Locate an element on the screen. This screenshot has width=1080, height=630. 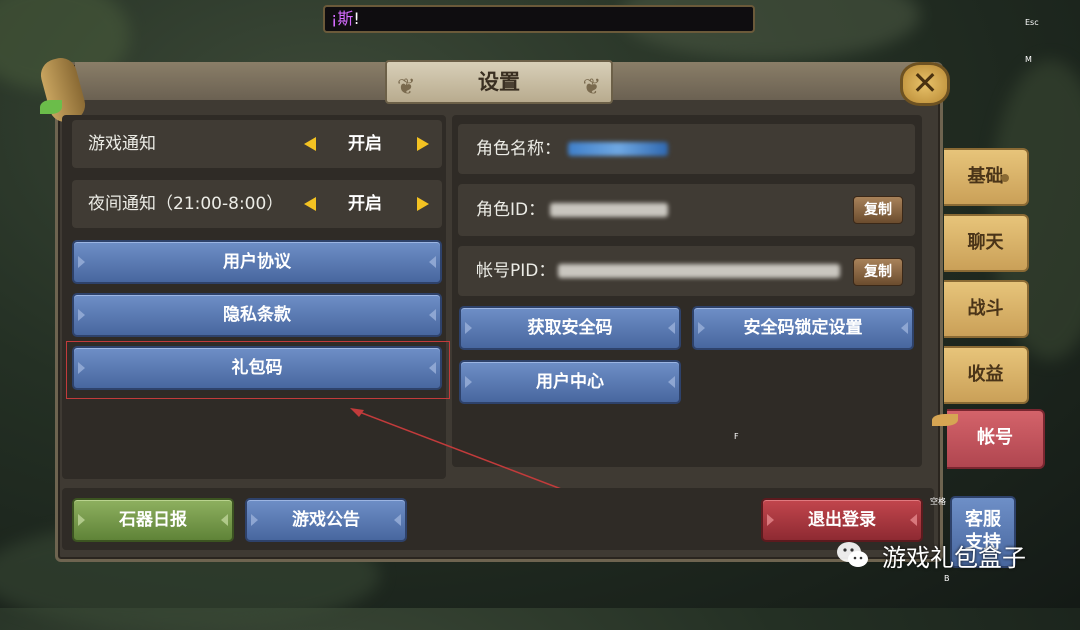
panel-title: ❦ 设置 ❦ is located at coordinates (499, 82).